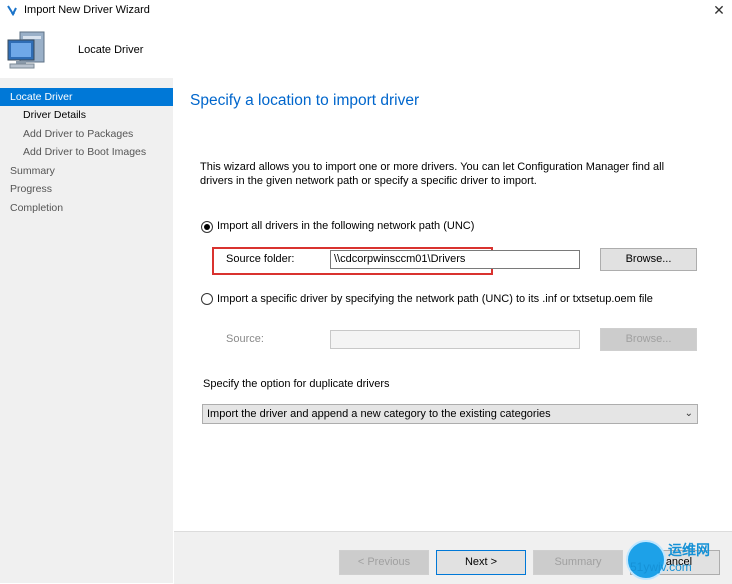 The height and width of the screenshot is (584, 732). What do you see at coordinates (455, 259) in the screenshot?
I see `source-folder-input: \\cdcorpwinsccm01\Drivers` at bounding box center [455, 259].